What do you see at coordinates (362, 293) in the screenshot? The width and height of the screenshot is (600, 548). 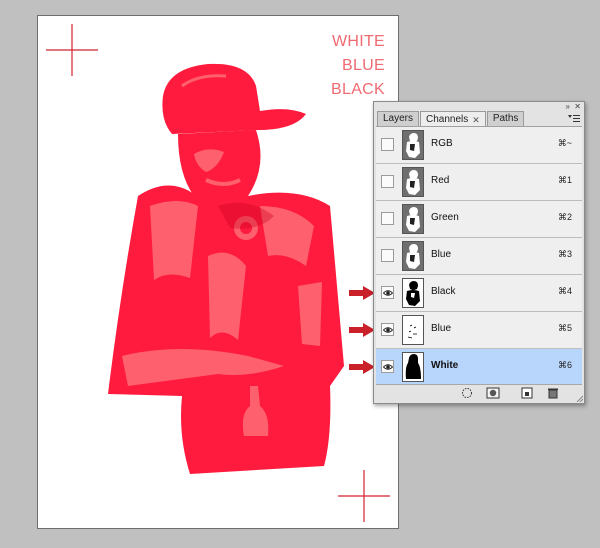 I see `arrow-black-channel` at bounding box center [362, 293].